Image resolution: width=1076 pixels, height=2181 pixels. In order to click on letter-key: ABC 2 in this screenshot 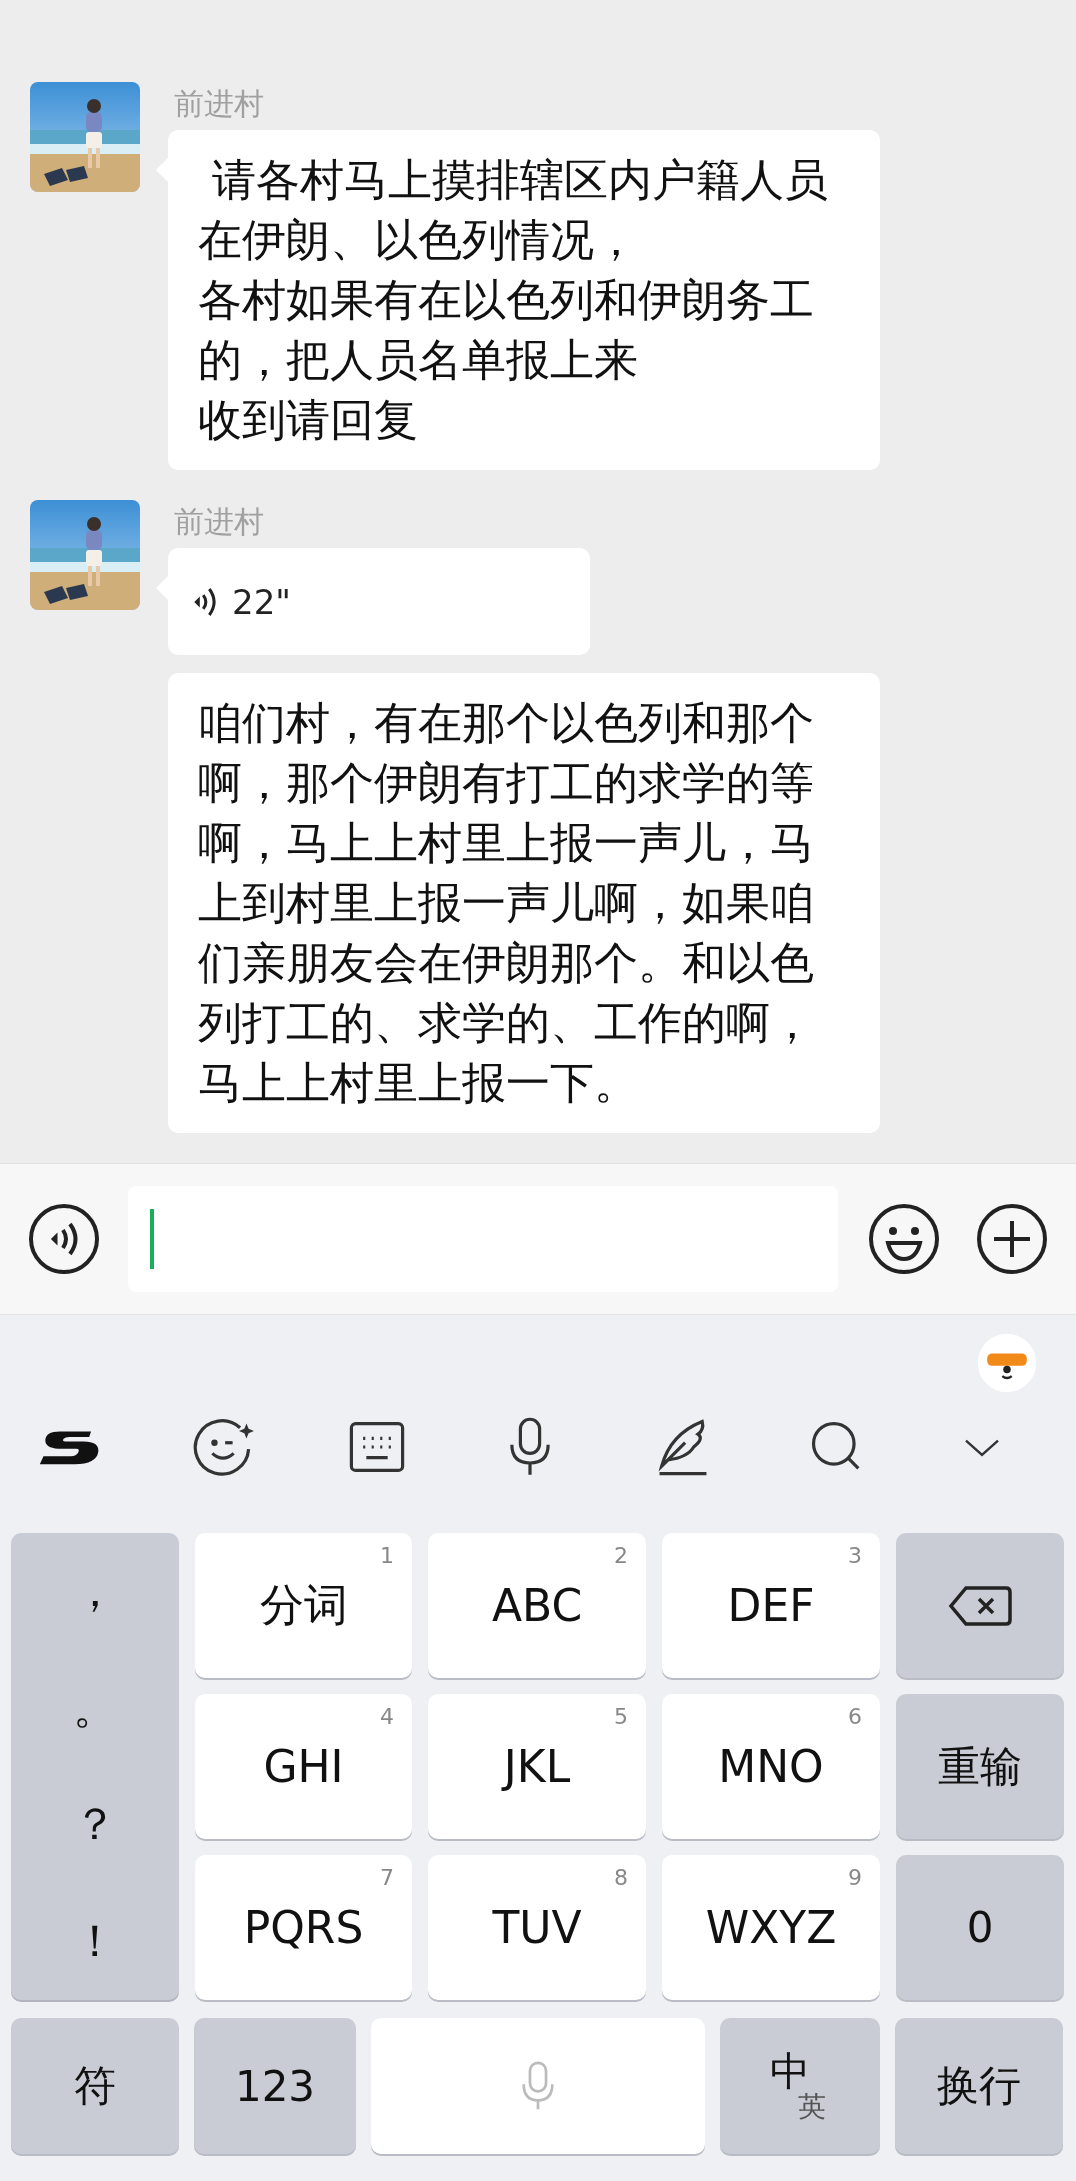, I will do `click(537, 1605)`.